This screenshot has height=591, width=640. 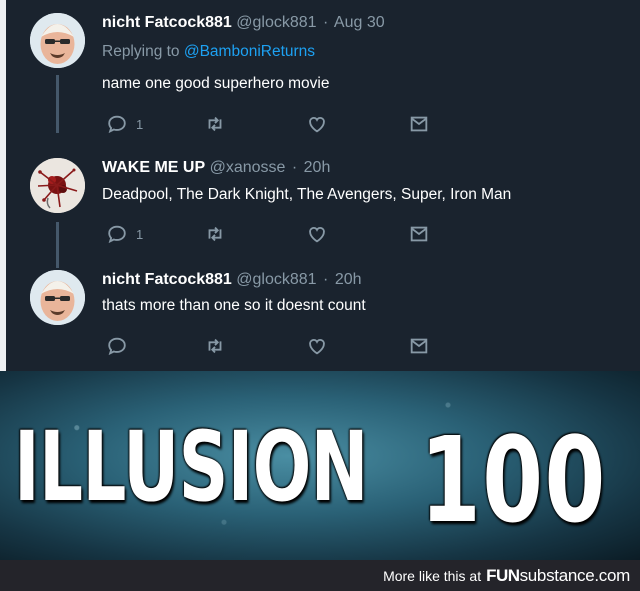 I want to click on handle: @xanosse, so click(x=248, y=167).